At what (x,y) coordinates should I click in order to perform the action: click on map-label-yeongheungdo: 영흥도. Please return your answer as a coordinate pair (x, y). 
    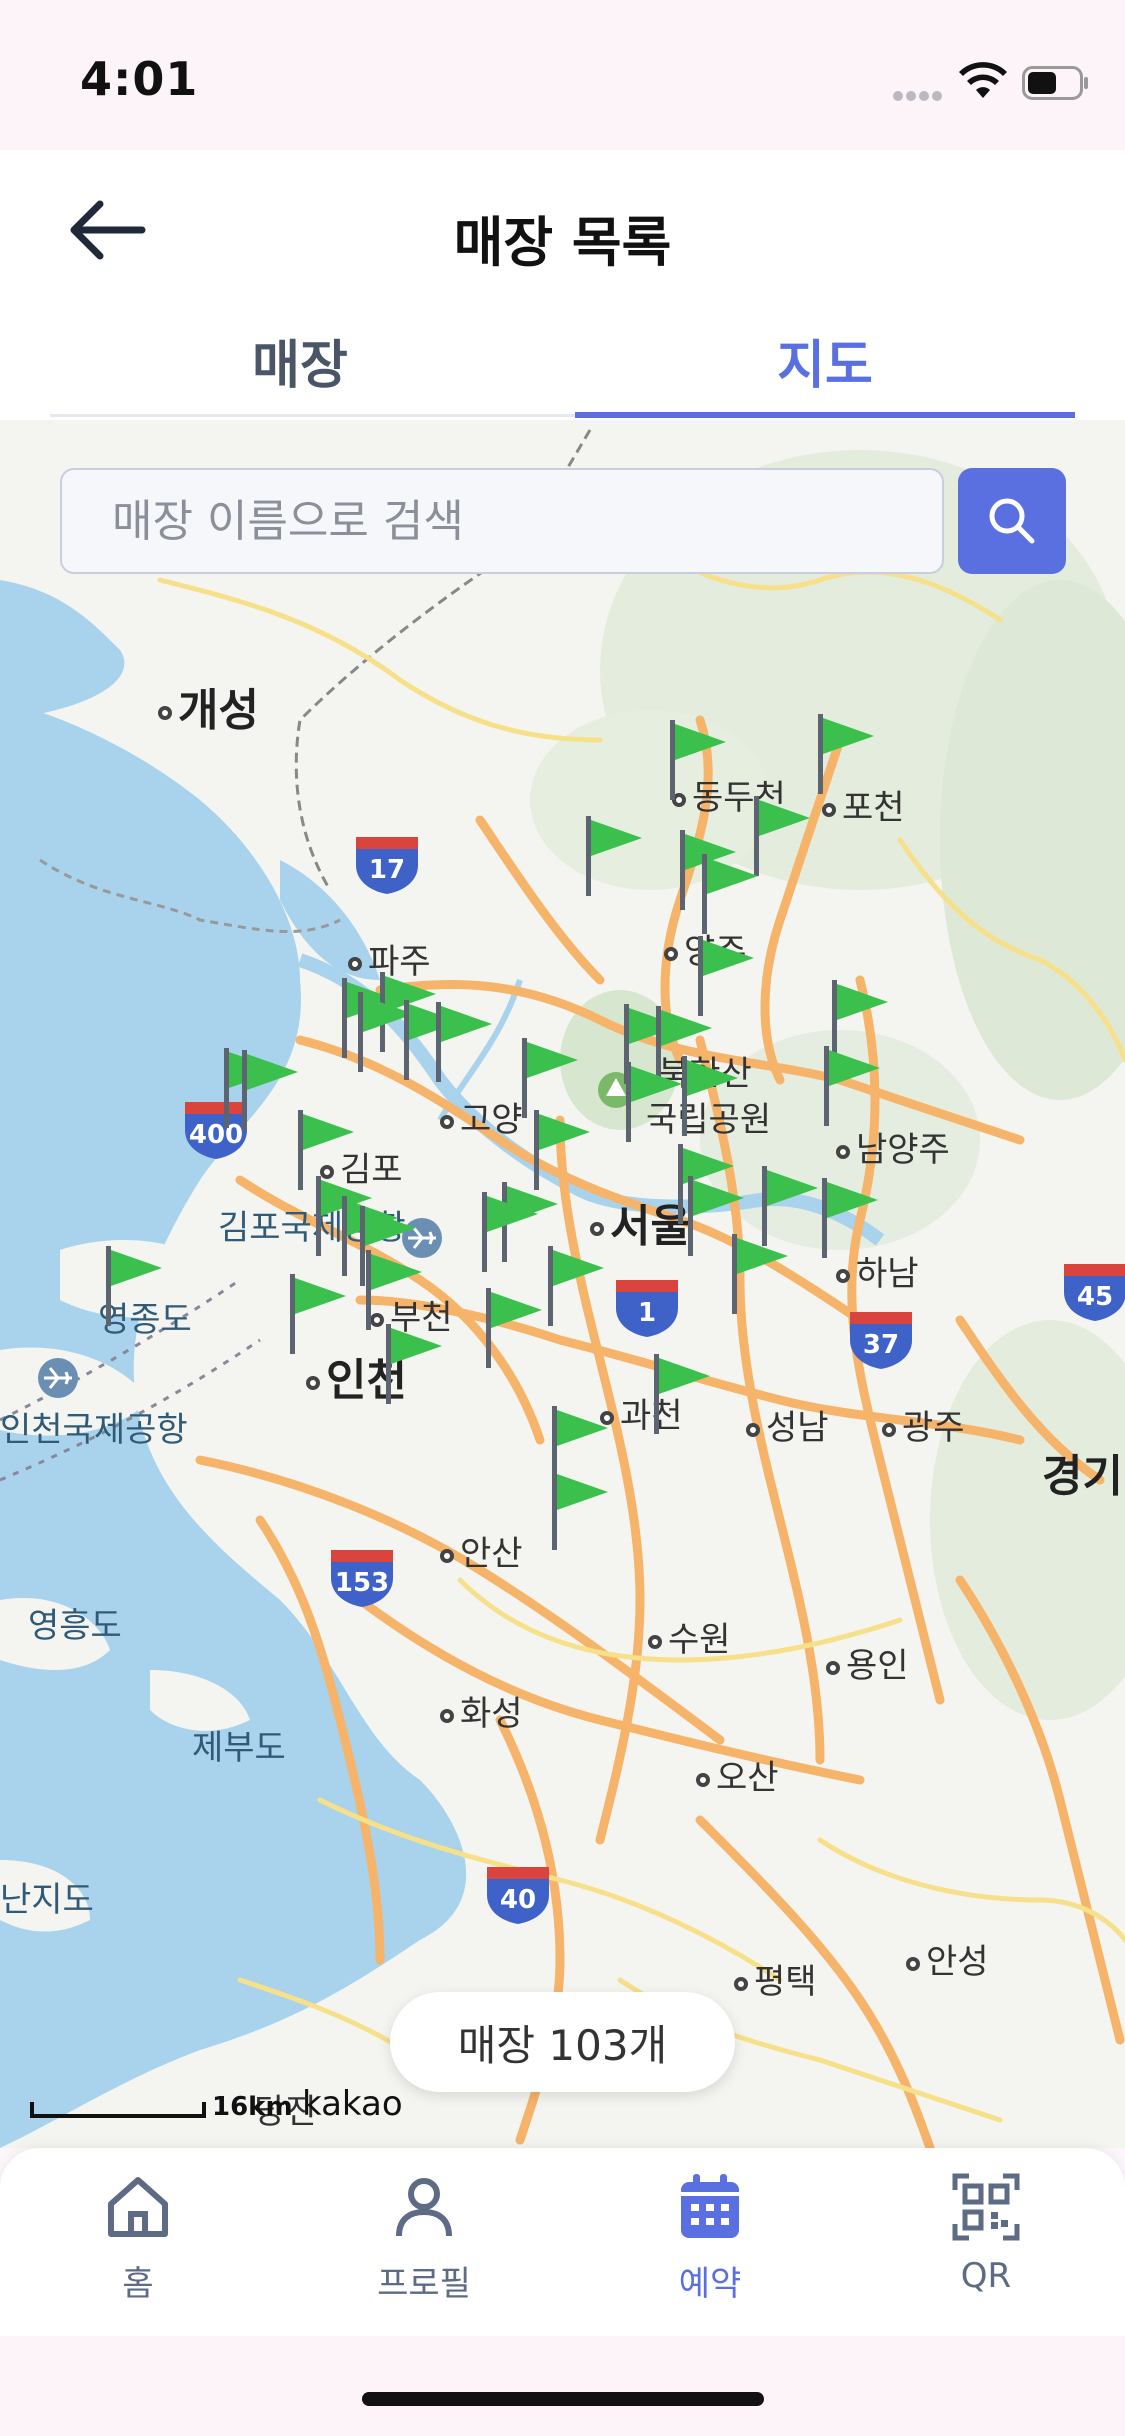
    Looking at the image, I should click on (75, 1626).